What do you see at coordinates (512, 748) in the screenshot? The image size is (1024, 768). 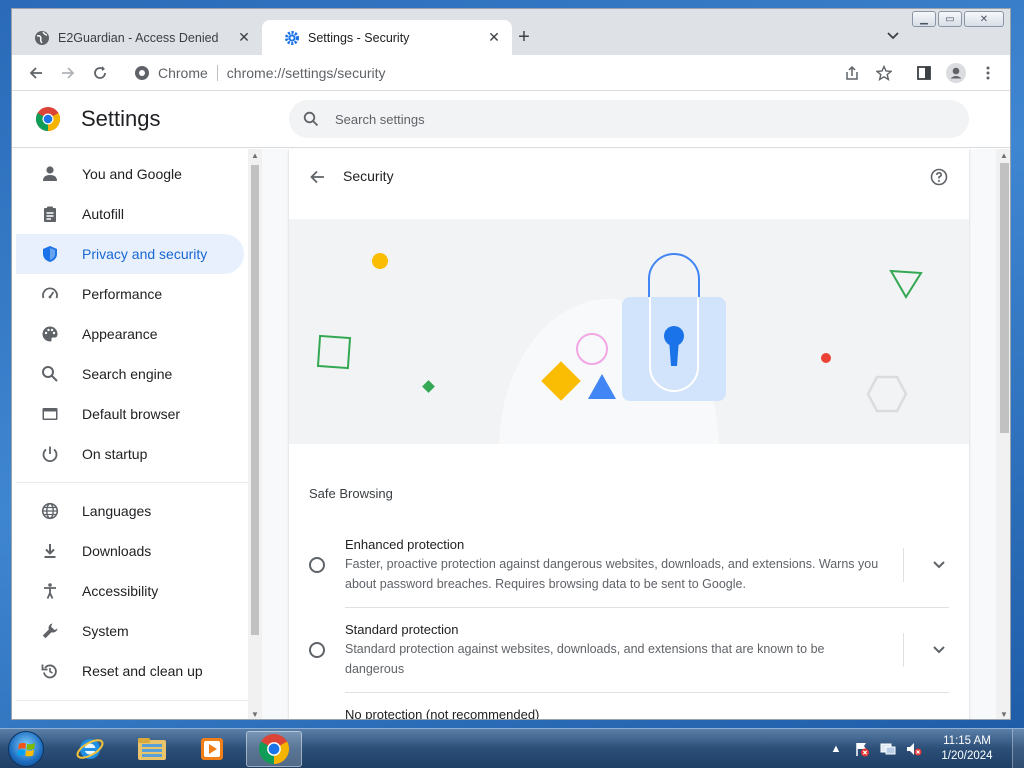 I see `taskbar: ▲ 11:15 AM 1/20/2024` at bounding box center [512, 748].